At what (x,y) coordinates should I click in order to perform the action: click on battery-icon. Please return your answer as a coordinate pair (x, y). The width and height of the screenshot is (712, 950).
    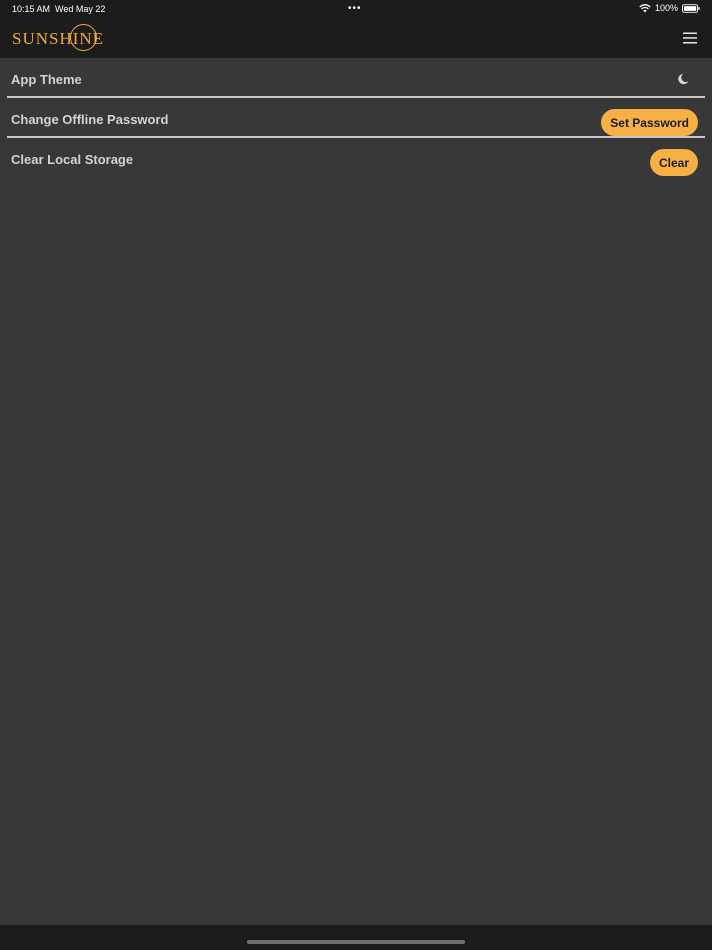
    Looking at the image, I should click on (691, 8).